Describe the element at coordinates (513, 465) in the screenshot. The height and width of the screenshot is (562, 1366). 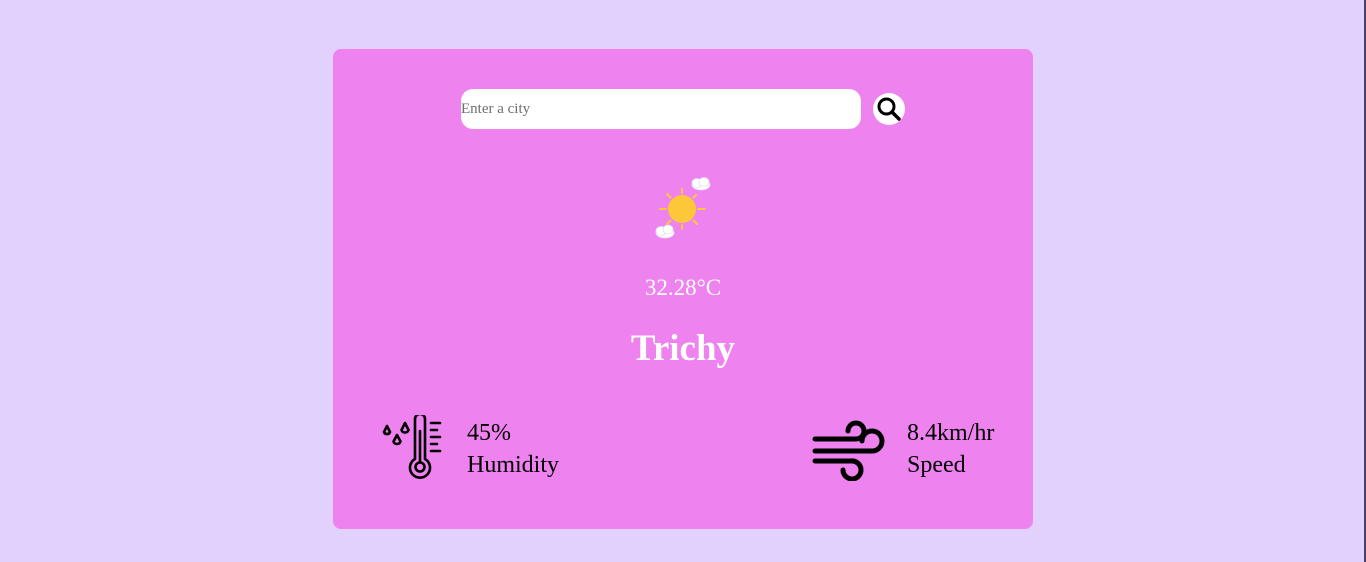
I see `humidity-label: Humidity` at that location.